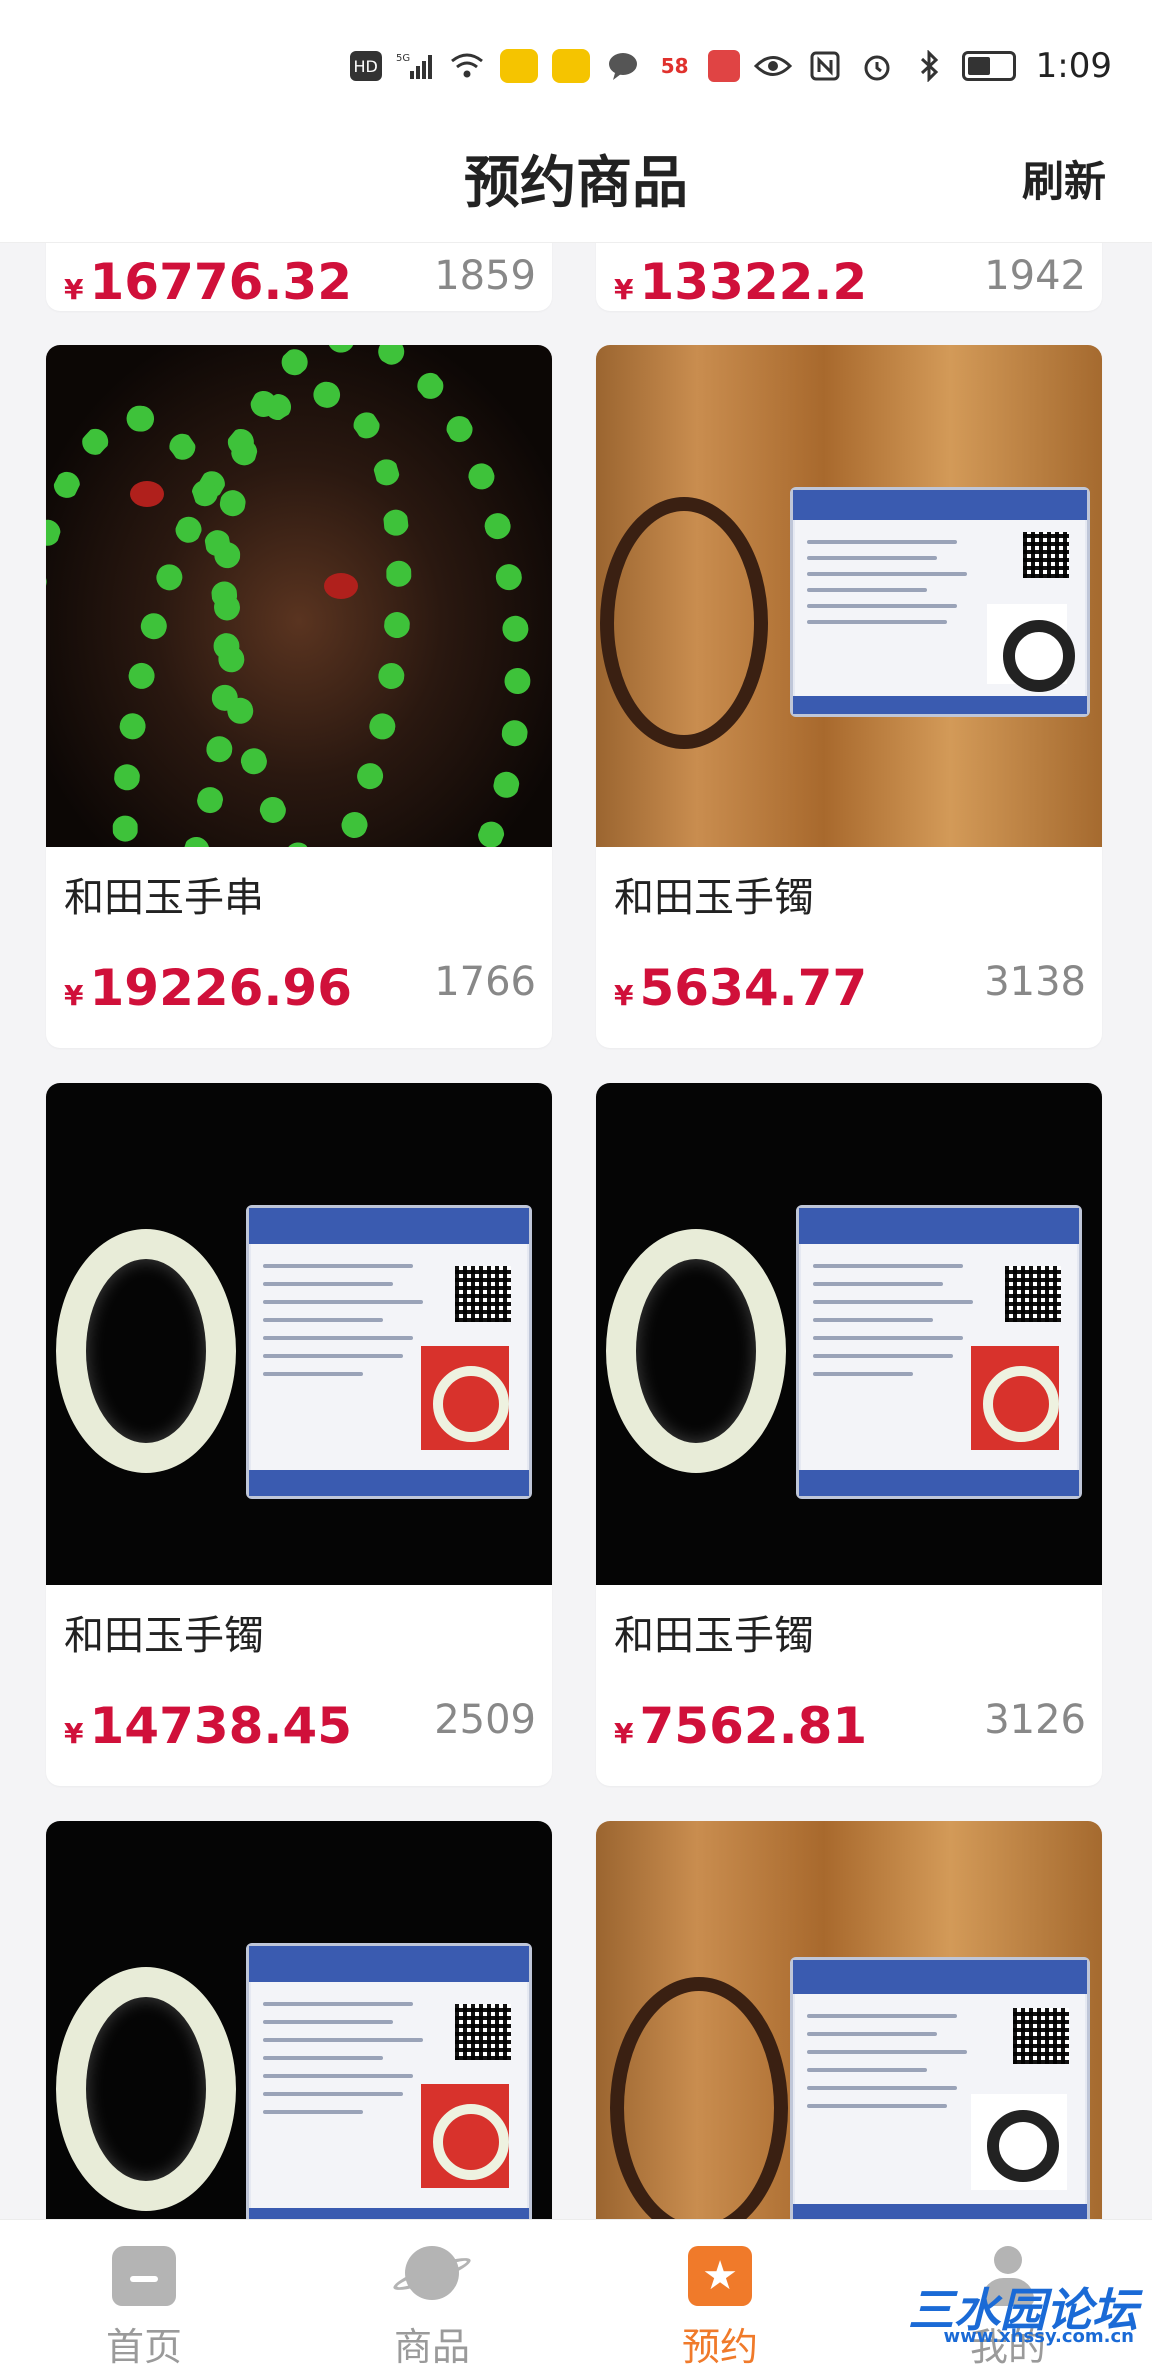 The image size is (1152, 2377). Describe the element at coordinates (741, 1726) in the screenshot. I see `product-price: ¥7562.81` at that location.